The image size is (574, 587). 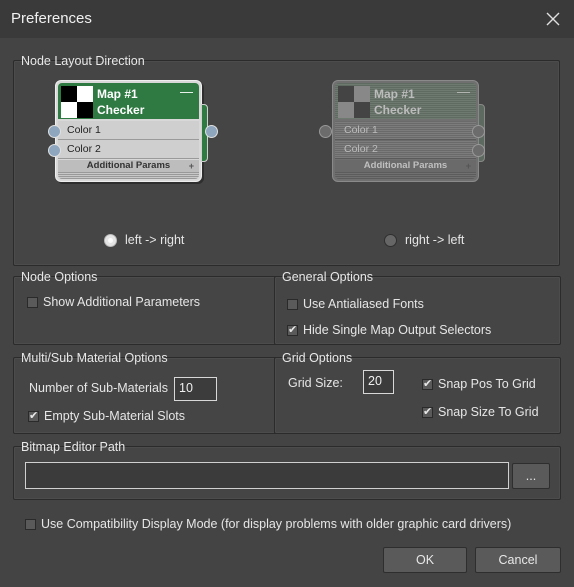 I want to click on radio-right-to-left: right -> left, so click(x=424, y=240).